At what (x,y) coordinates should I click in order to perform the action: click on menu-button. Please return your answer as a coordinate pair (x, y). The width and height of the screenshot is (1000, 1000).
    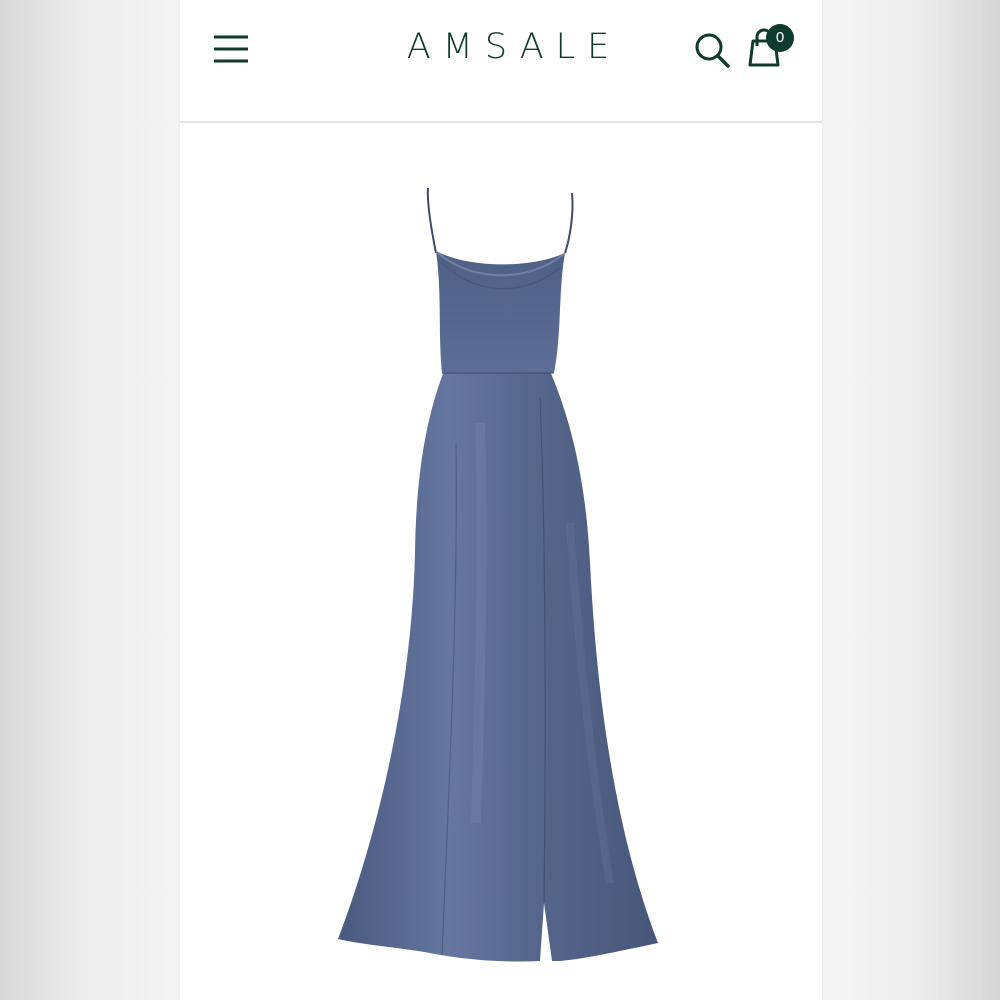
    Looking at the image, I should click on (231, 49).